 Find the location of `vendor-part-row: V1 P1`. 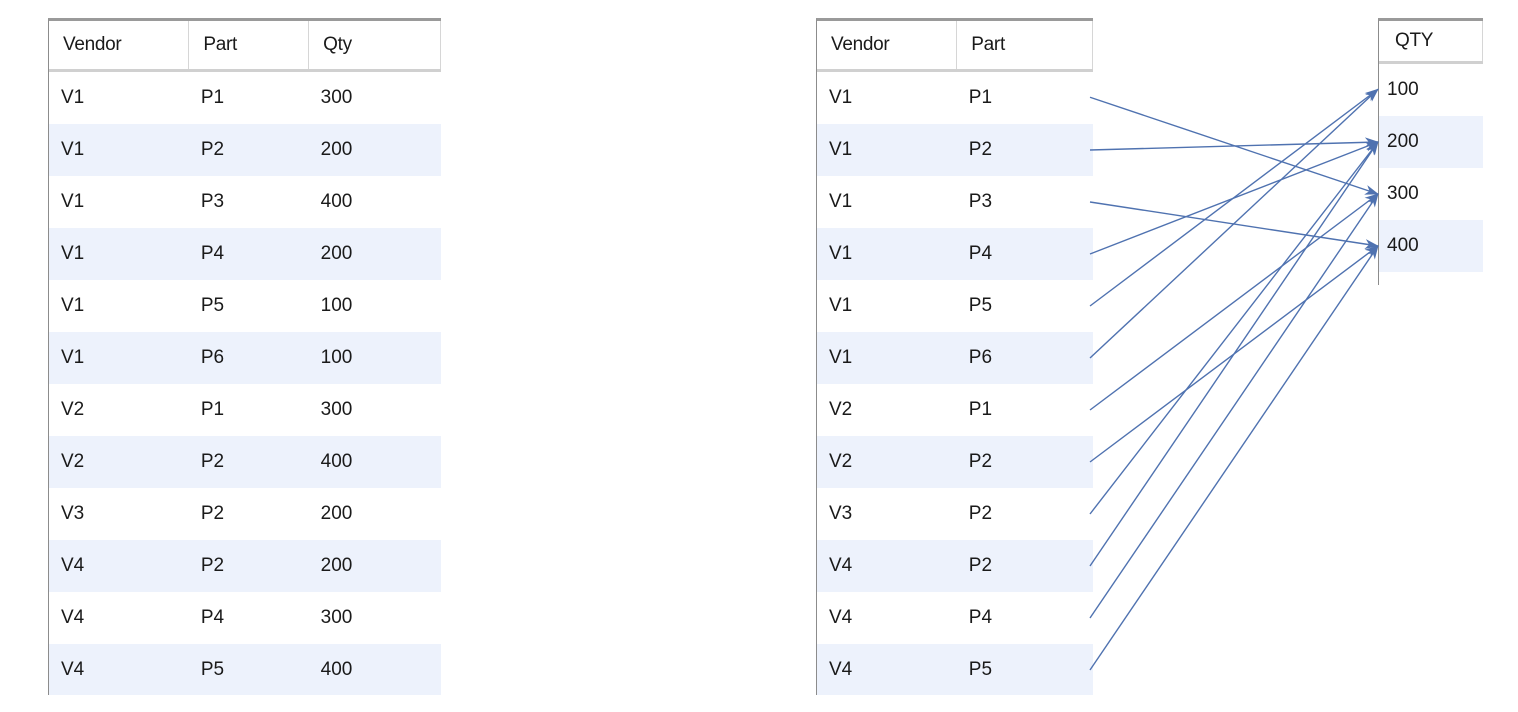

vendor-part-row: V1 P1 is located at coordinates (955, 98).